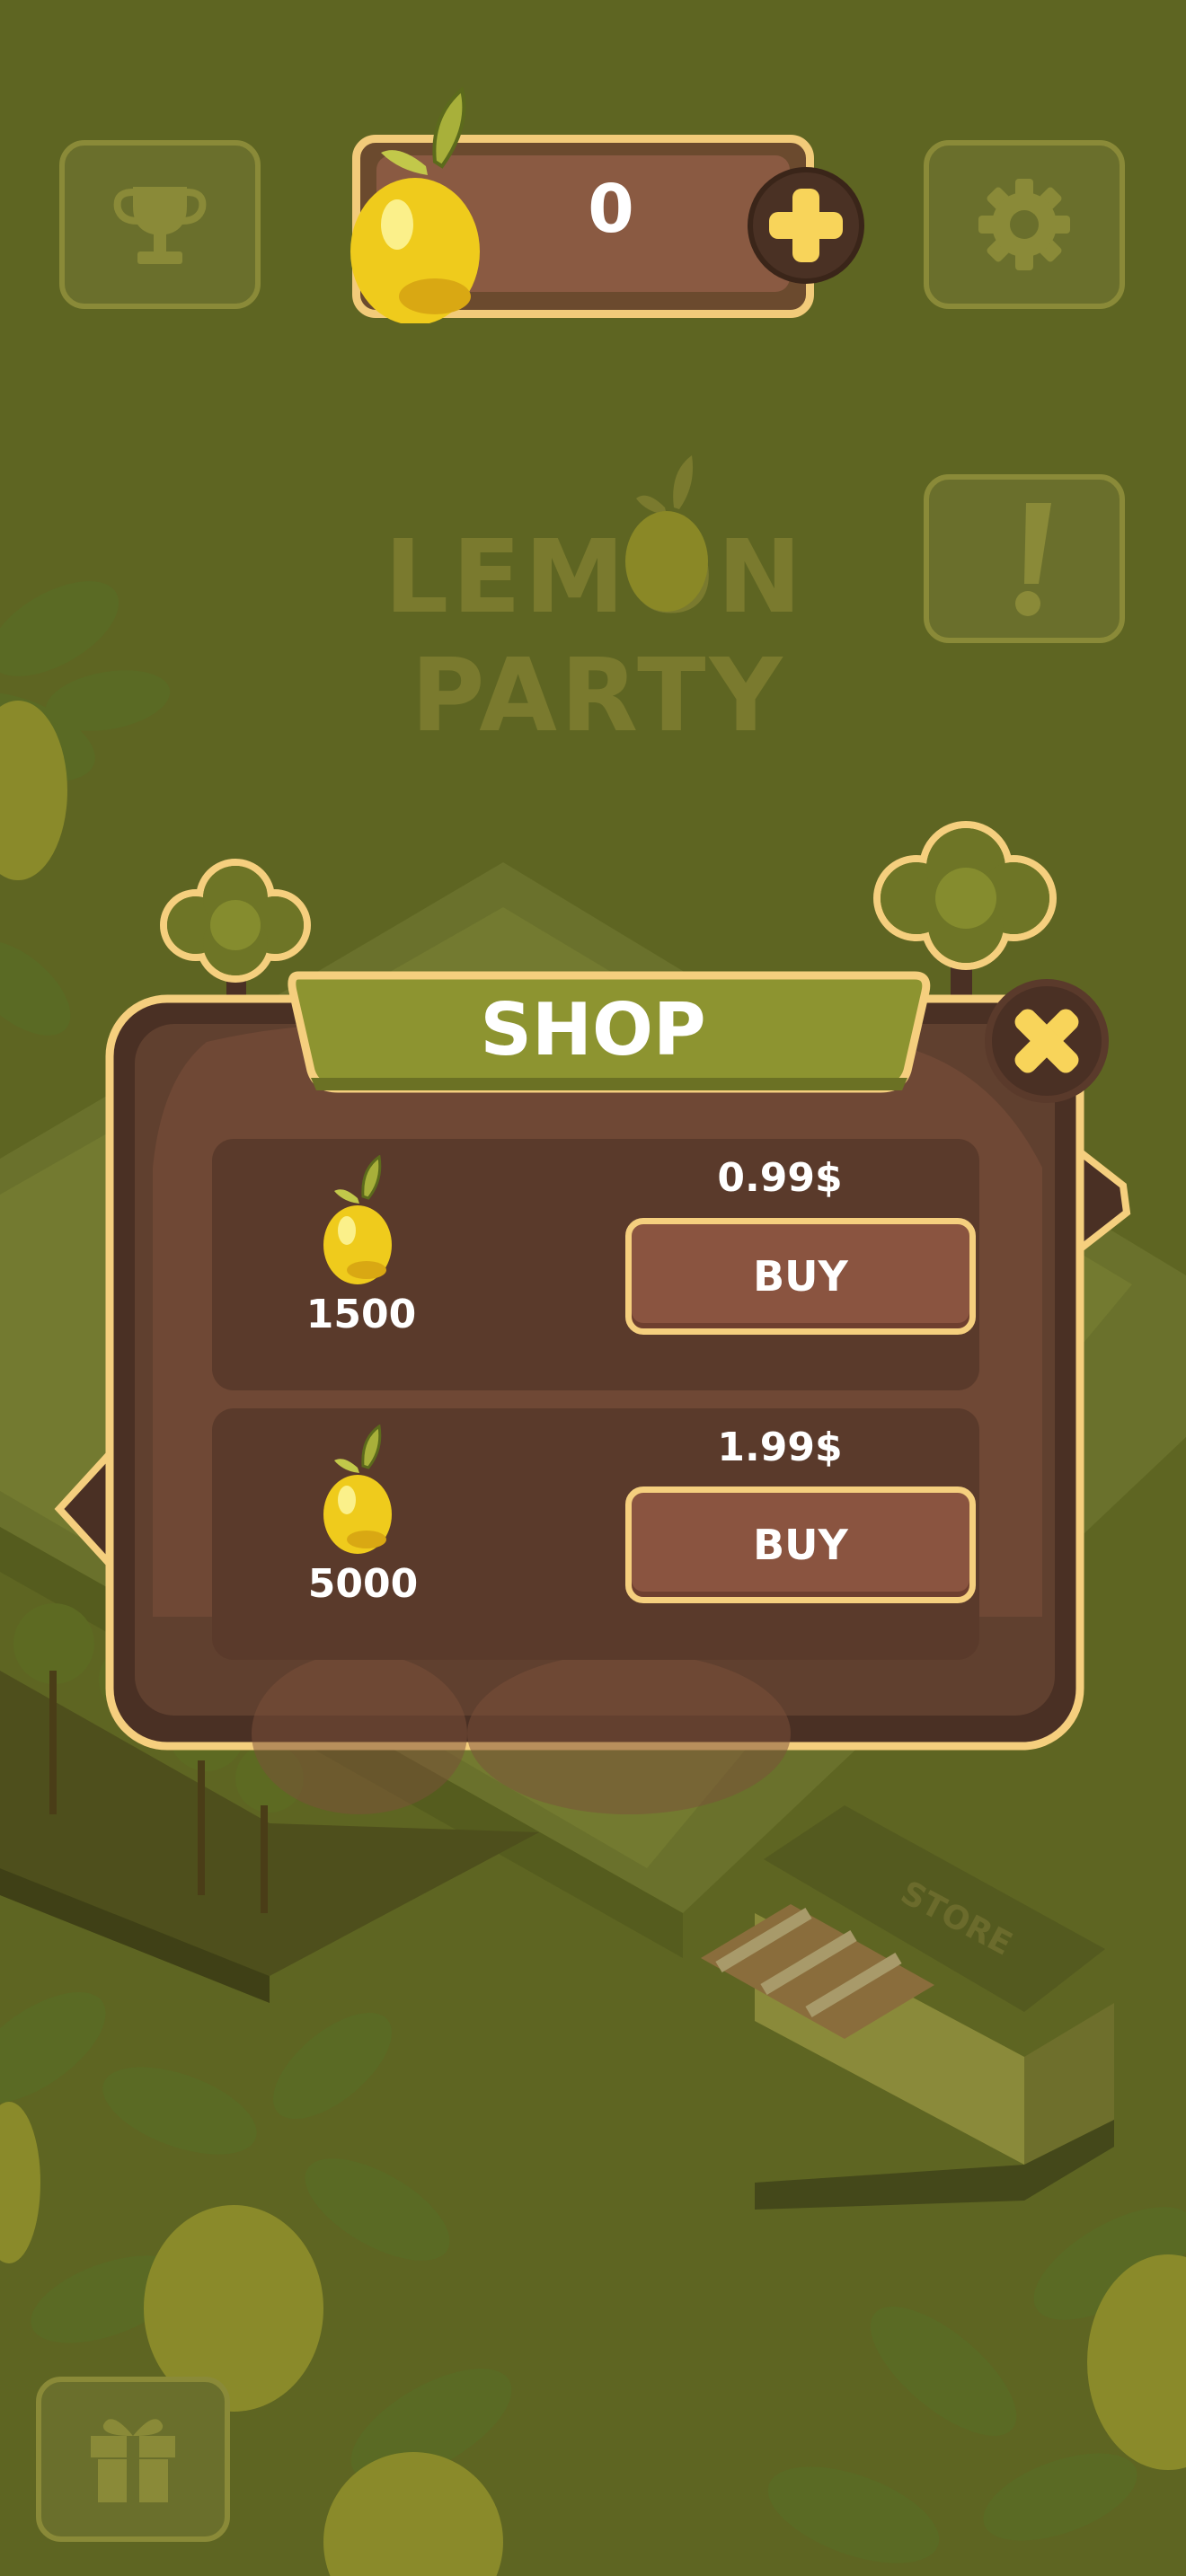  I want to click on item-amount: 5000, so click(363, 1584).